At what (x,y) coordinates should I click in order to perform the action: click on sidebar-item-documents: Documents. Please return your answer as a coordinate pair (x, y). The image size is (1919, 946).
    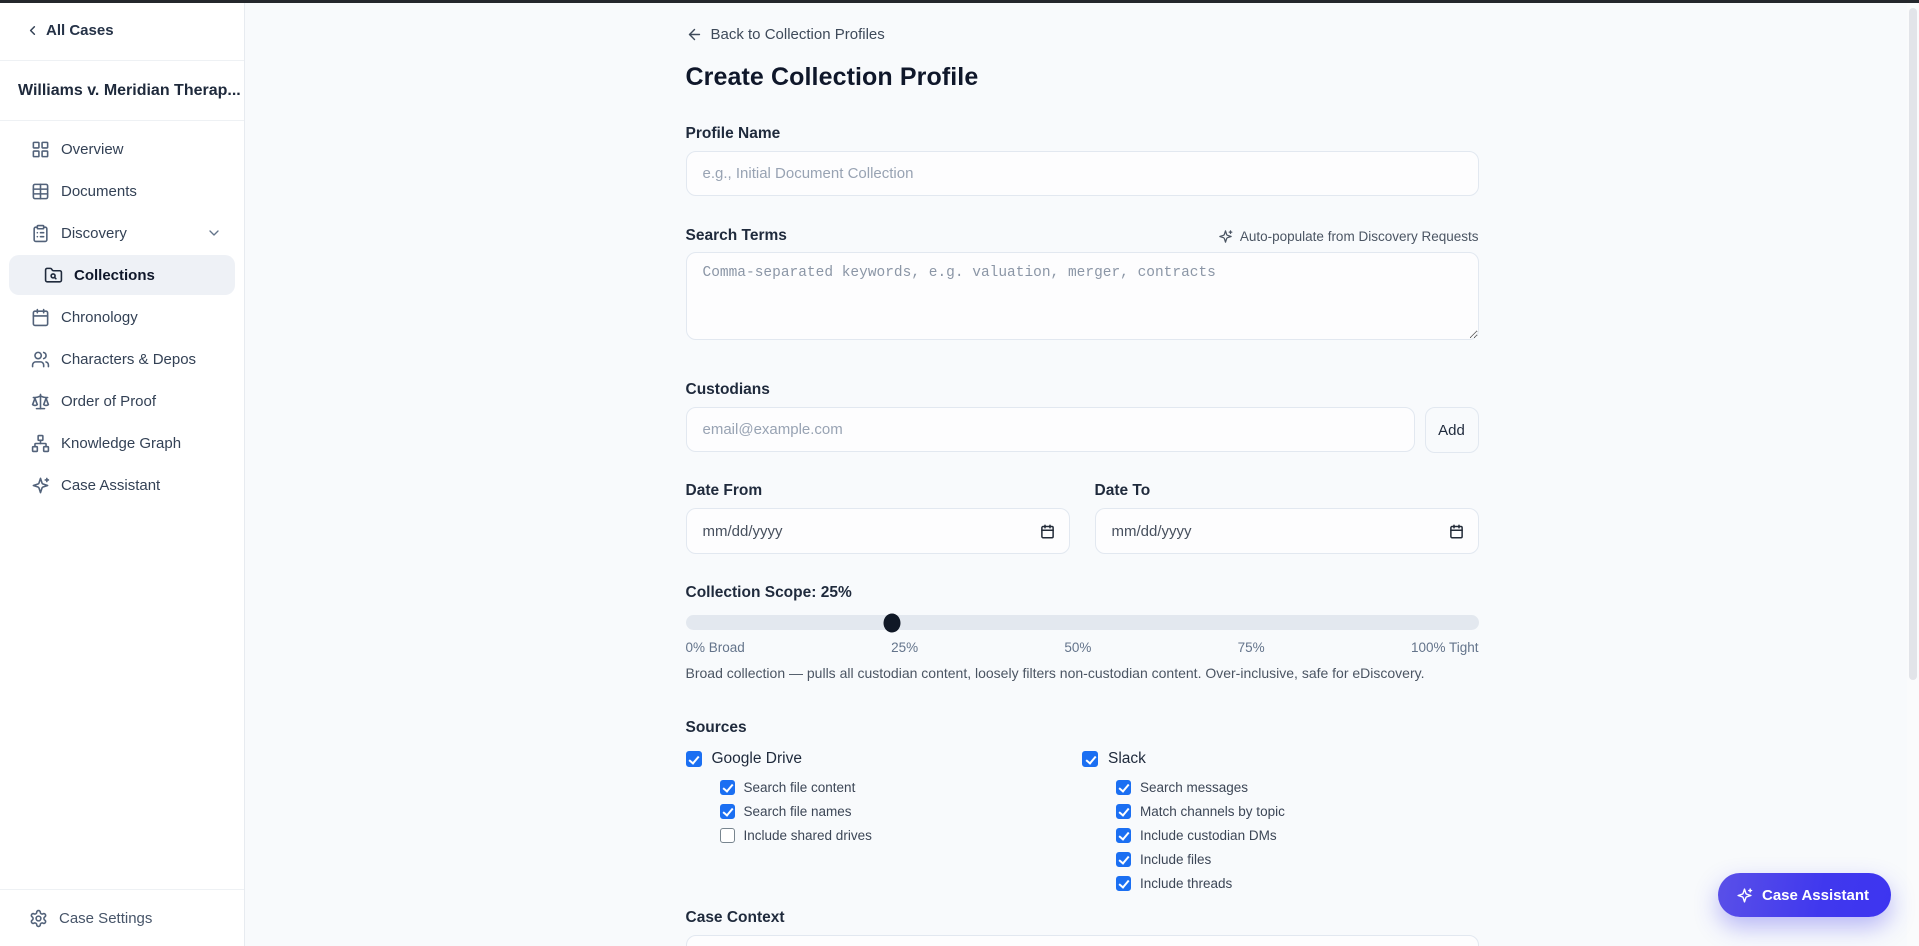
    Looking at the image, I should click on (122, 191).